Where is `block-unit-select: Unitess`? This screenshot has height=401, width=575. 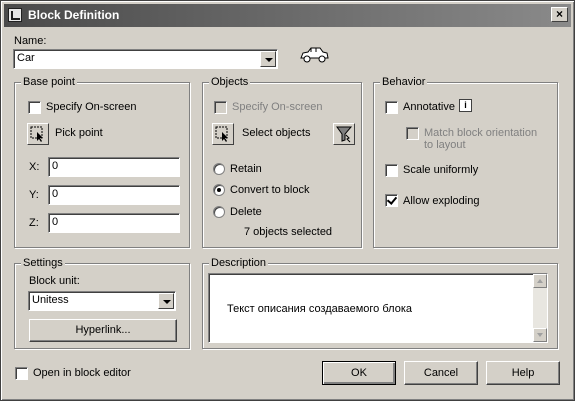
block-unit-select: Unitess is located at coordinates (102, 301).